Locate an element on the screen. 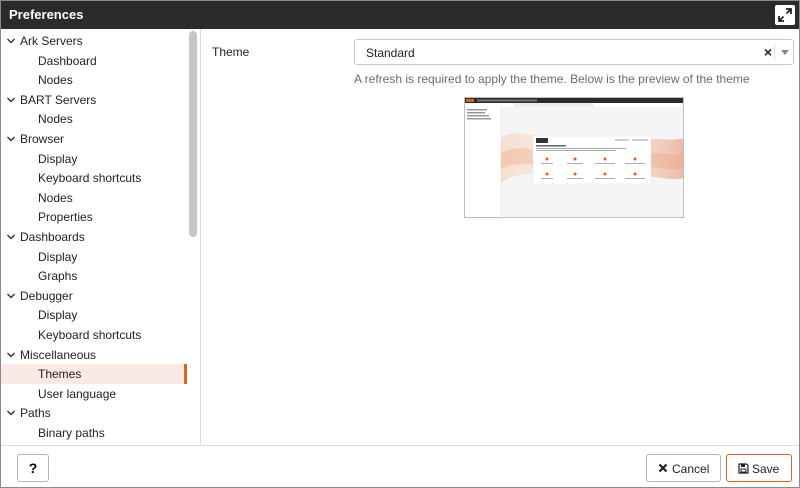 Image resolution: width=800 pixels, height=488 pixels. clear-icon: × is located at coordinates (768, 52).